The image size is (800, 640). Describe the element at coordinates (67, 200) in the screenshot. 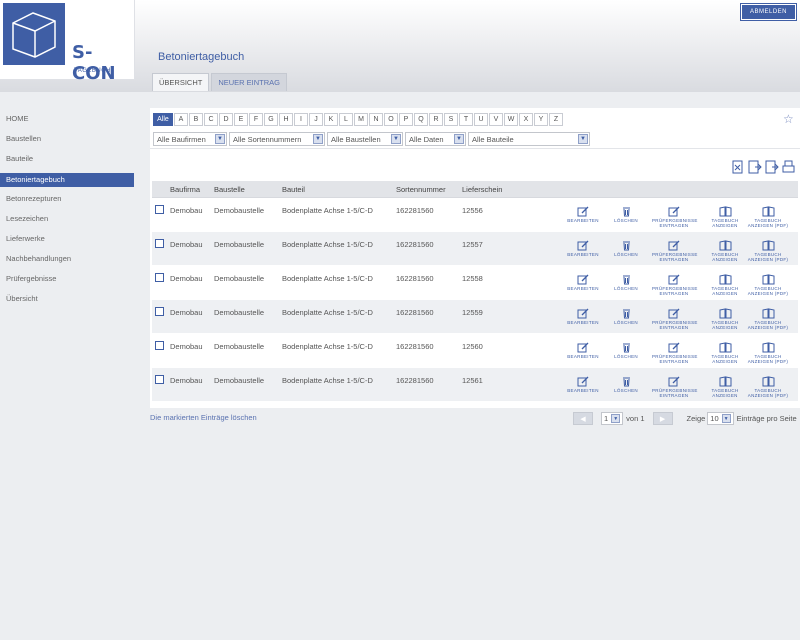

I see `sidebar-item-betonrezepturen: Betonrezepturen` at that location.